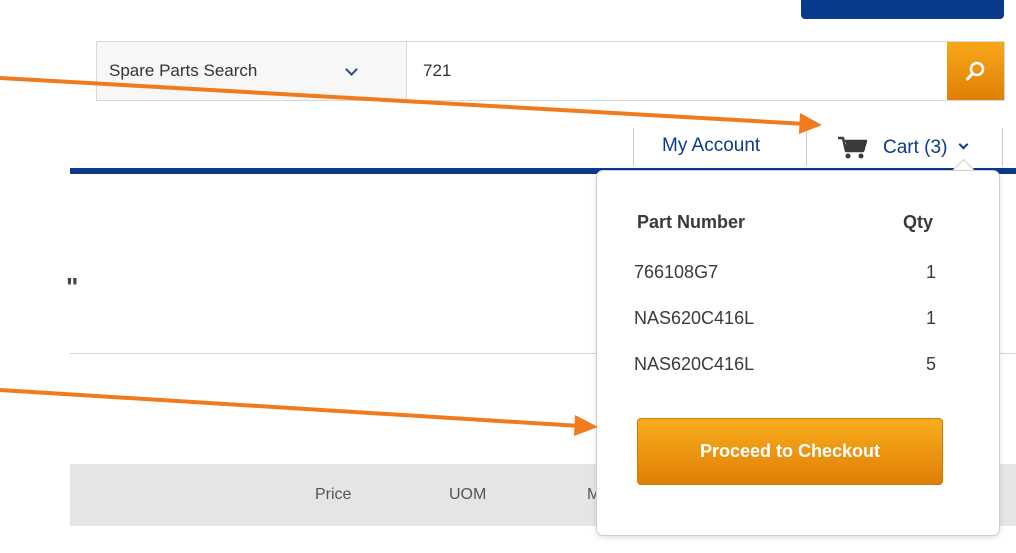 The height and width of the screenshot is (553, 1016). Describe the element at coordinates (333, 494) in the screenshot. I see `column-header-price: Price` at that location.